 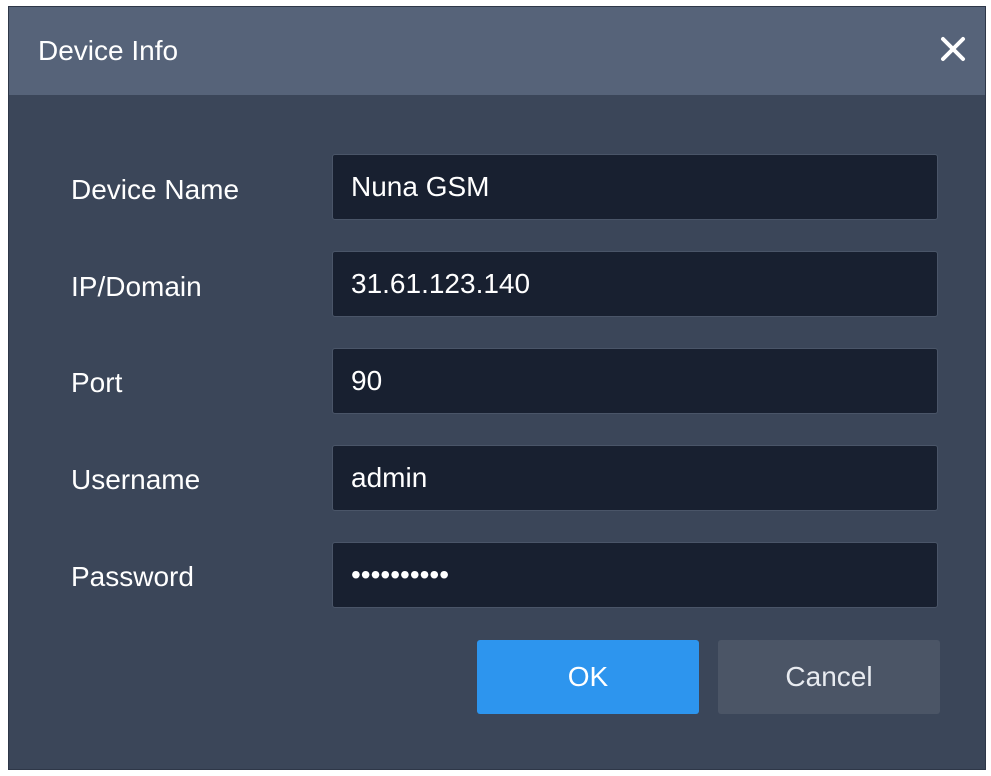 What do you see at coordinates (97, 382) in the screenshot?
I see `port-label: Port` at bounding box center [97, 382].